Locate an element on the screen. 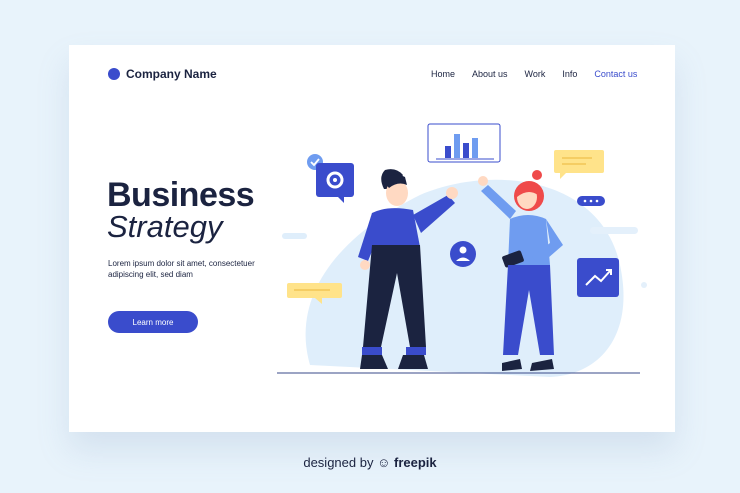  nav-home: Home is located at coordinates (443, 74).